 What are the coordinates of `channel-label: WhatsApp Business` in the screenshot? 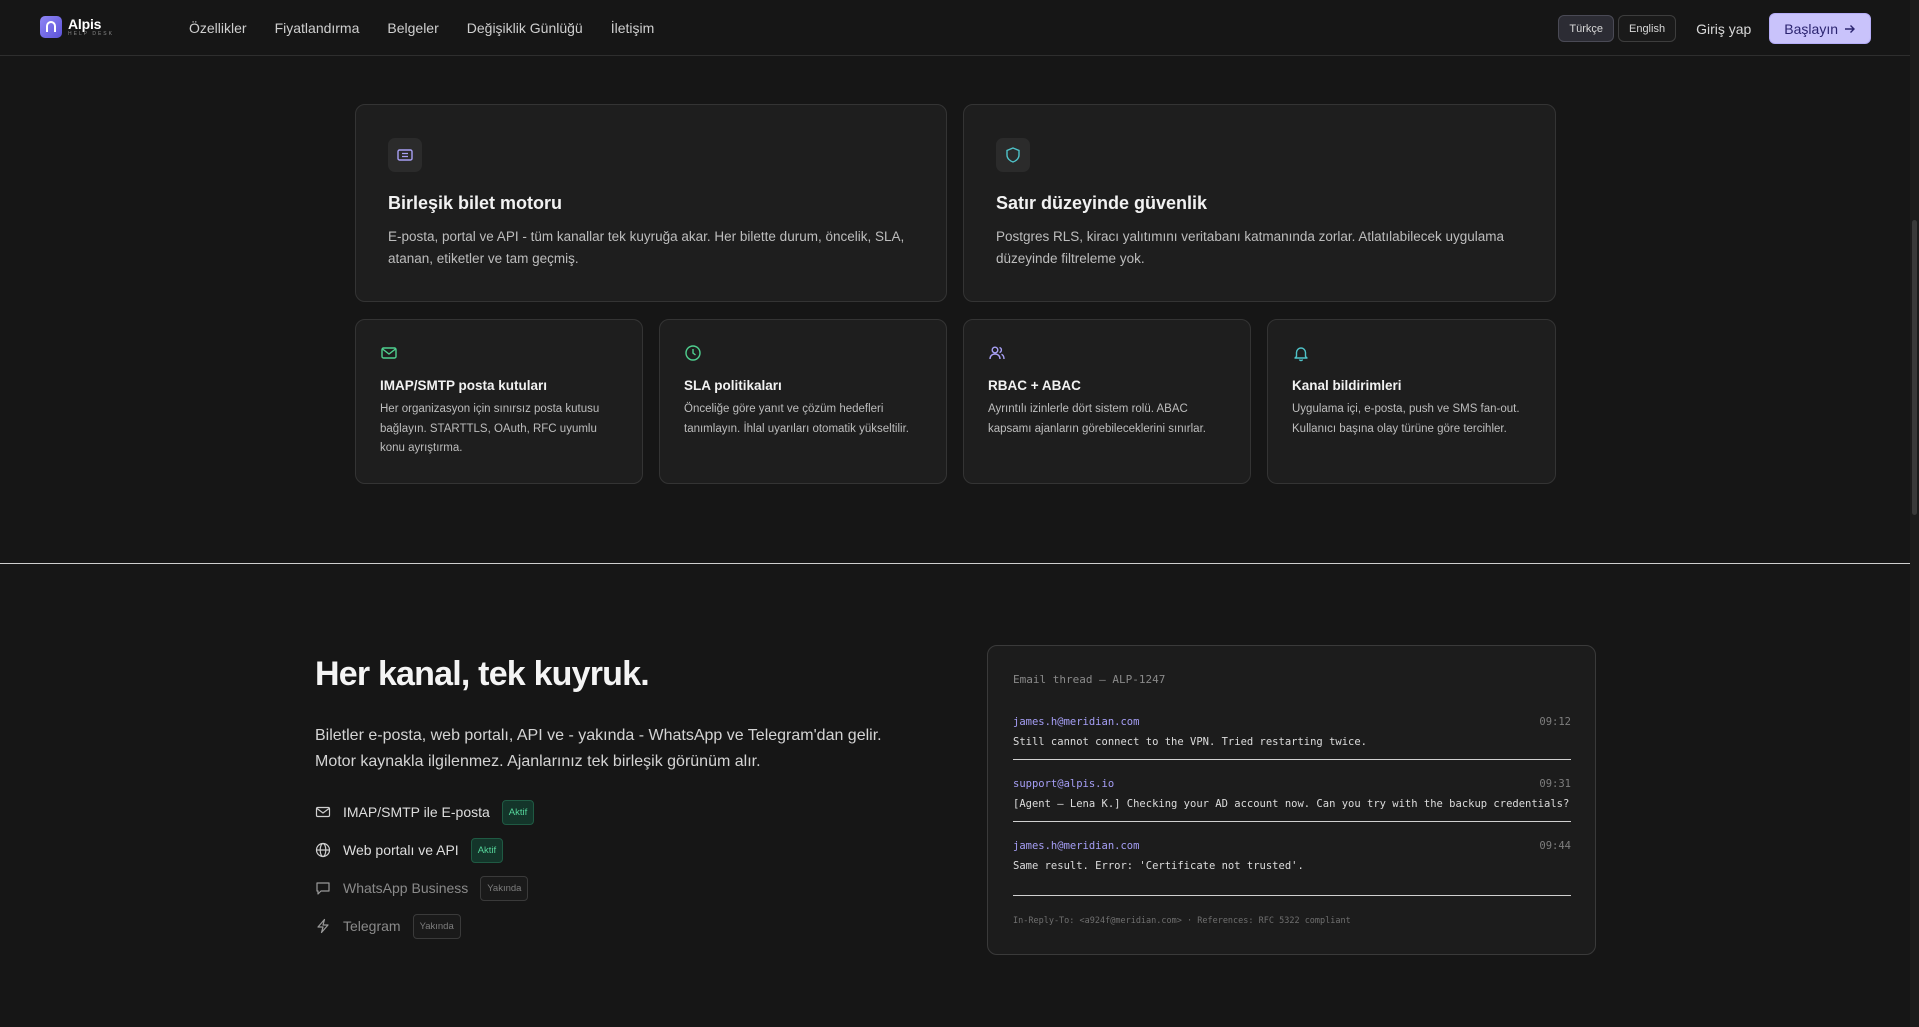 It's located at (406, 888).